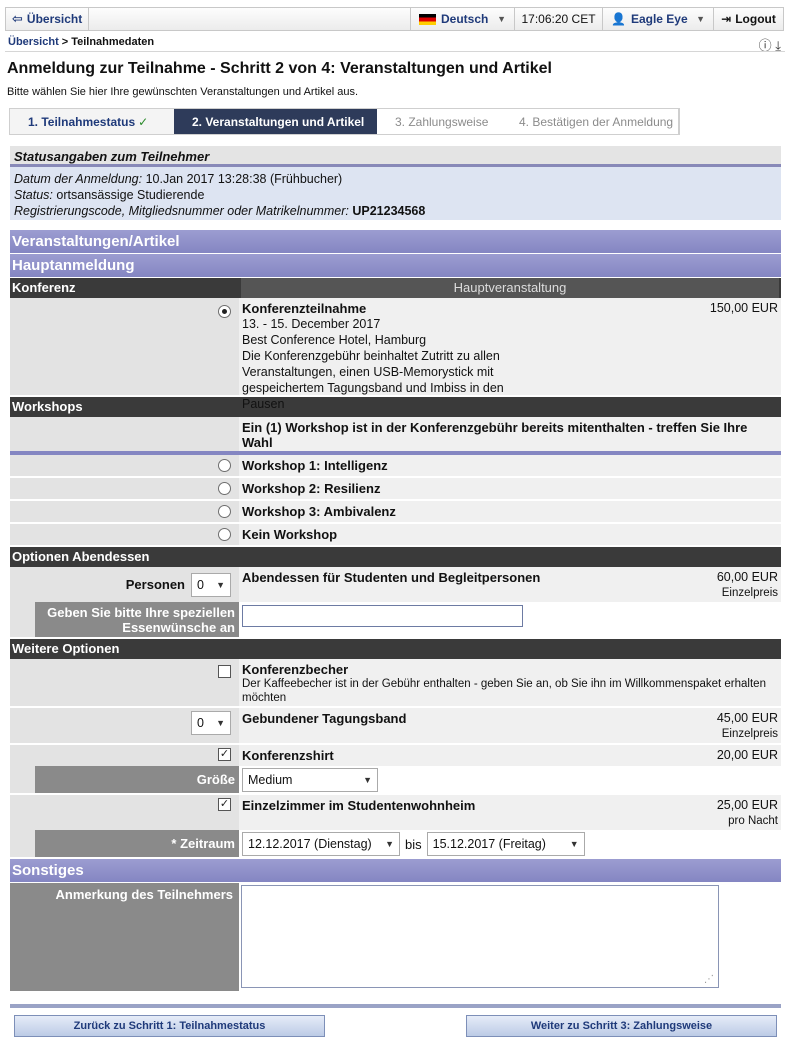 The height and width of the screenshot is (1043, 790). What do you see at coordinates (66, 648) in the screenshot?
I see `group-more-label: Weitere Optionen` at bounding box center [66, 648].